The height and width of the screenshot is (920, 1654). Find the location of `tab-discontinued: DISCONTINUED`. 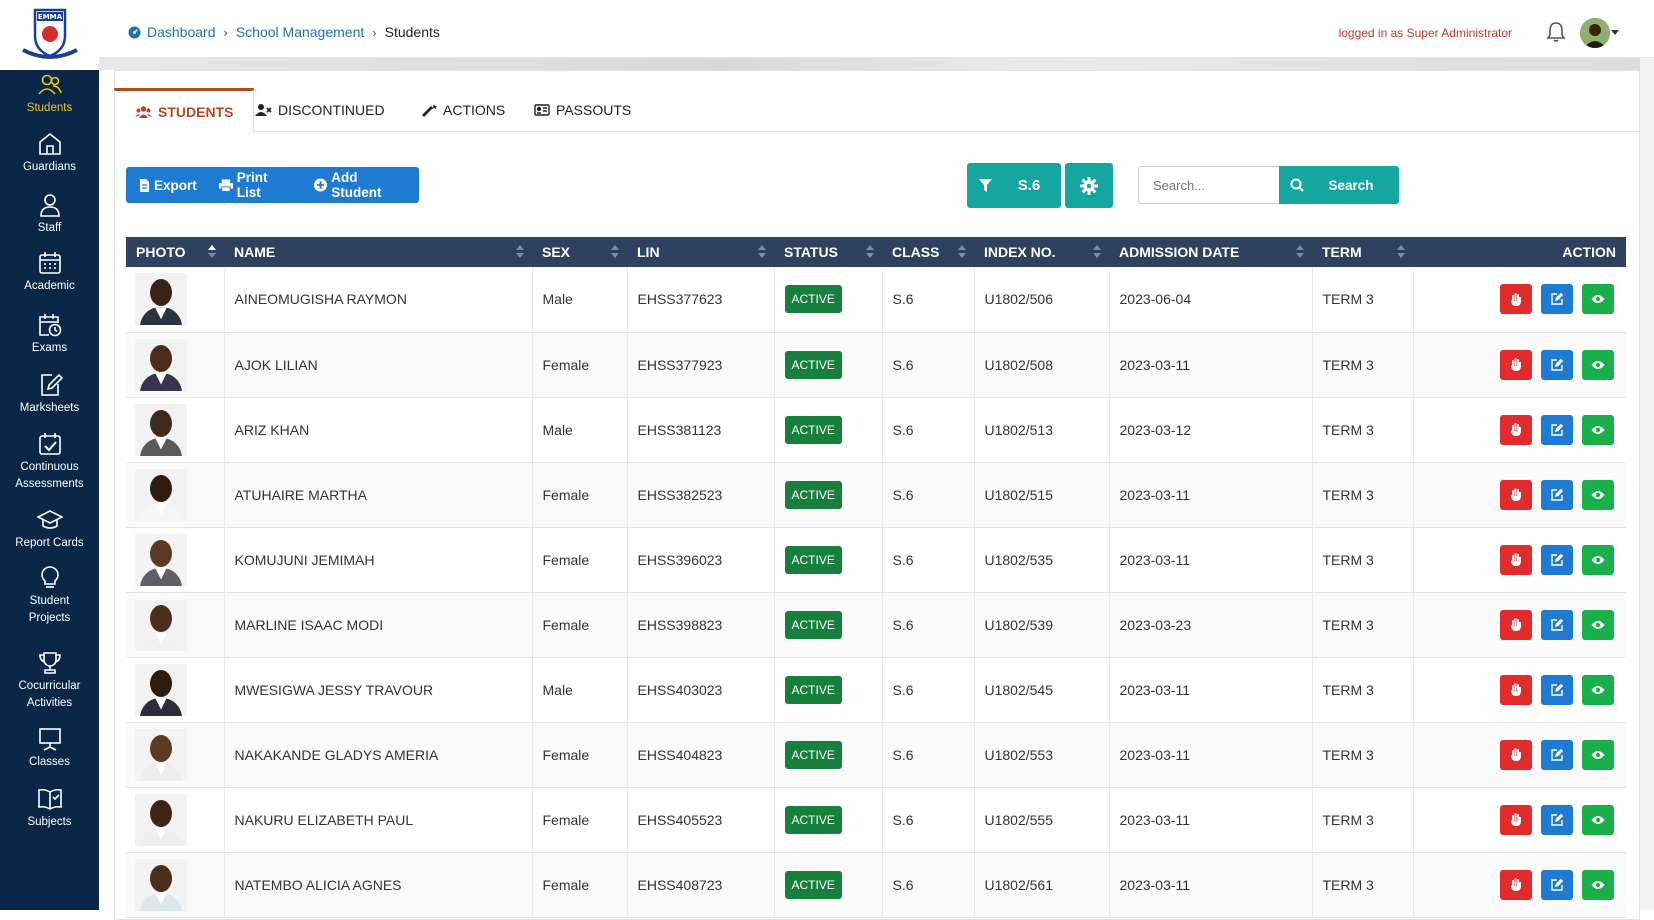

tab-discontinued: DISCONTINUED is located at coordinates (320, 110).